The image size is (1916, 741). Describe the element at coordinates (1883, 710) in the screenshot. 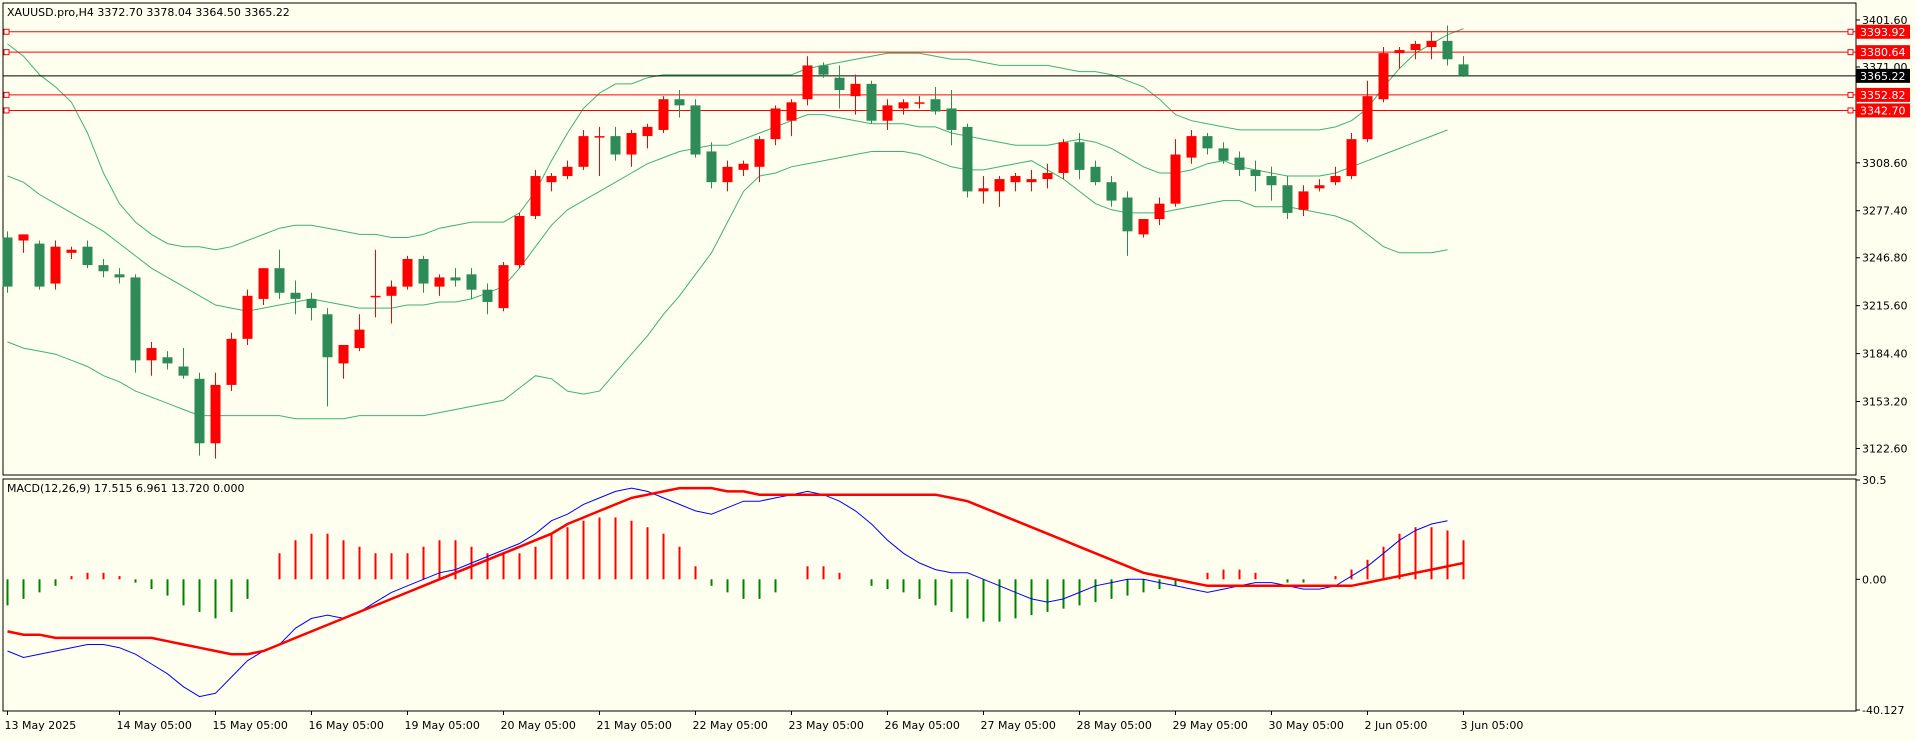

I see `macd-tick-label: -40.127` at that location.